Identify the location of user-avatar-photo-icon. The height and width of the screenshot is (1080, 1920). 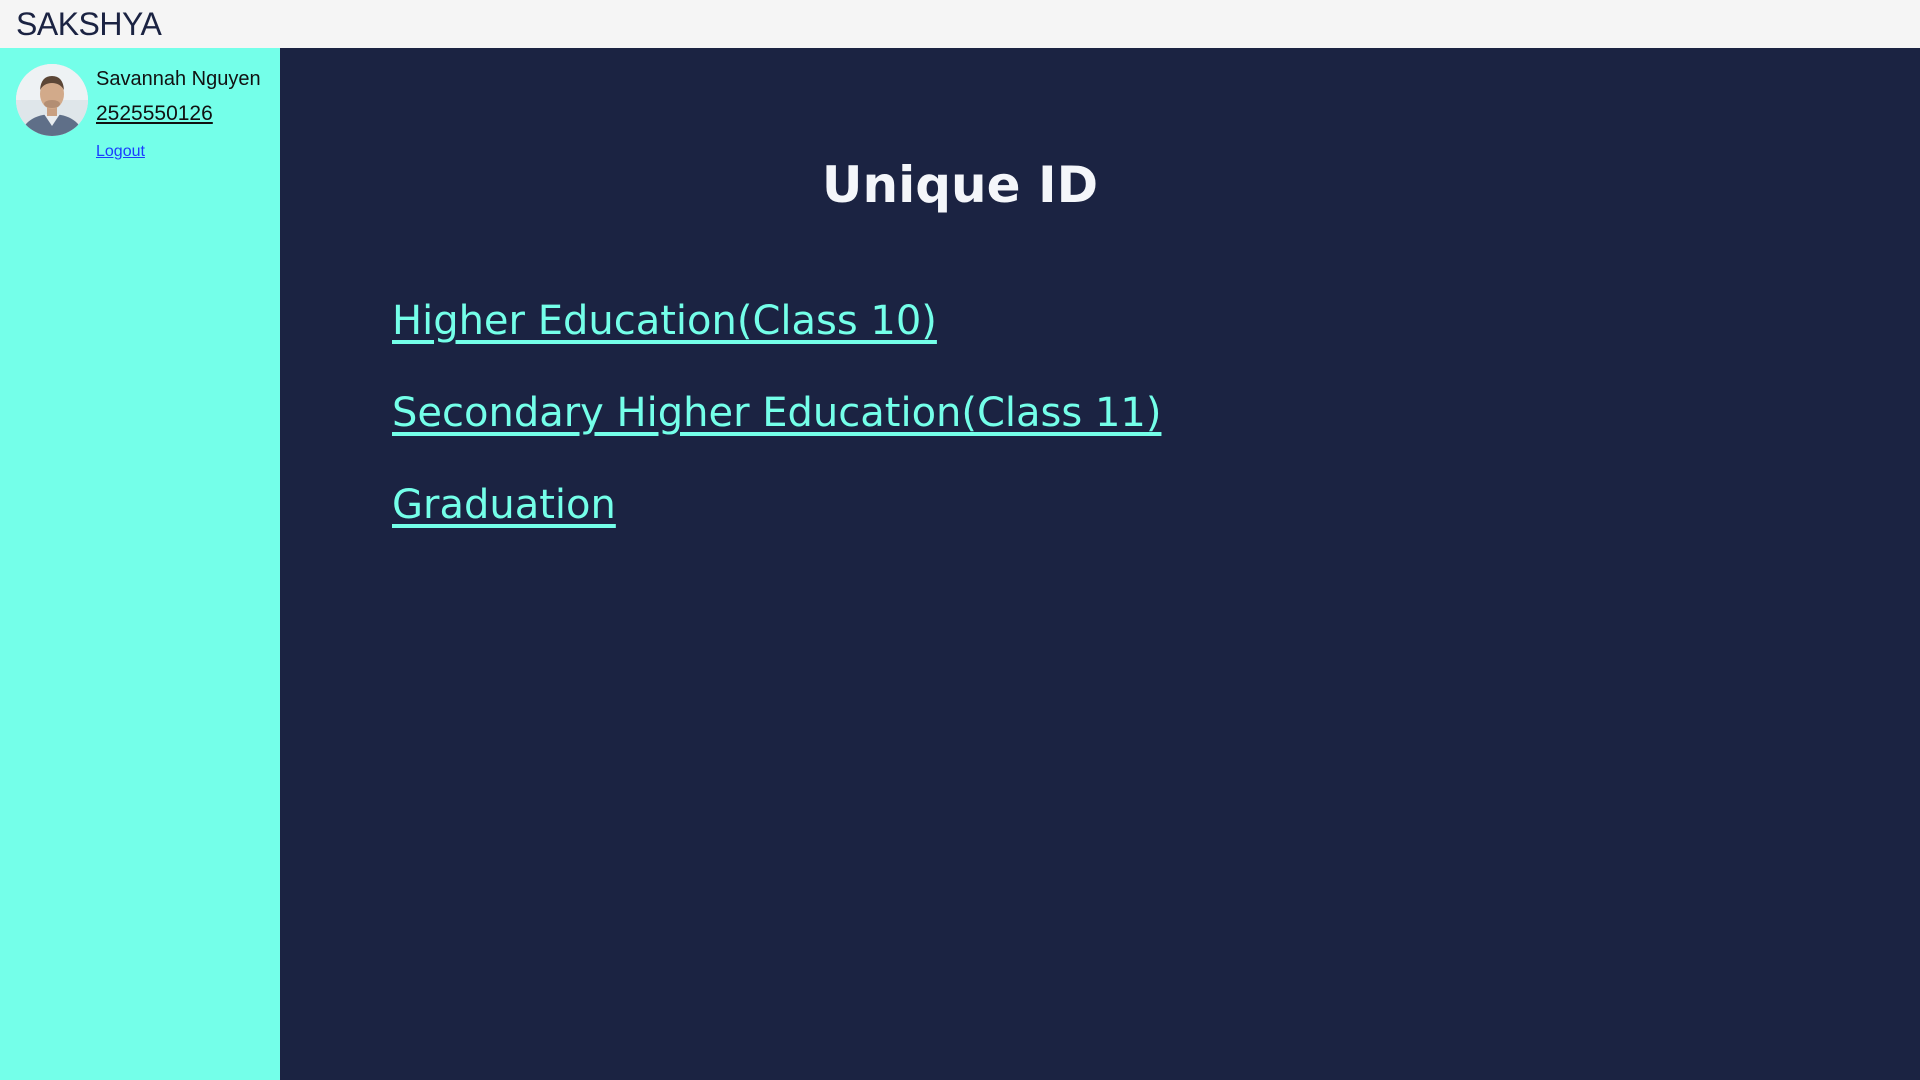
(52, 100).